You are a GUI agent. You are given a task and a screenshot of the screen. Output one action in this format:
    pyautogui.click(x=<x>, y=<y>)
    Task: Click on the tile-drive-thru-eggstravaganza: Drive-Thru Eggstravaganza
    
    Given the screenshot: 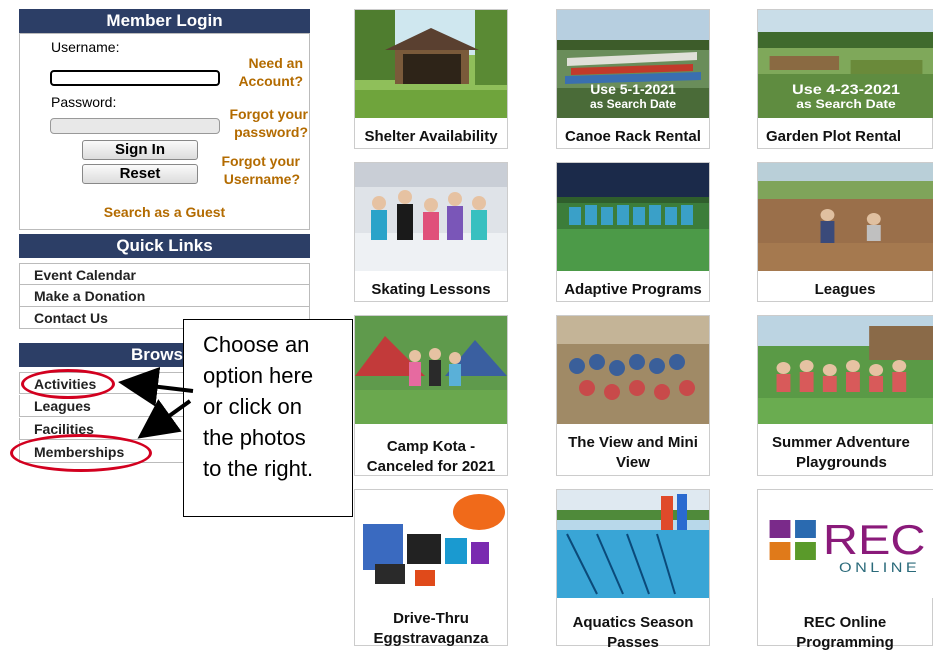 What is the action you would take?
    pyautogui.click(x=431, y=569)
    